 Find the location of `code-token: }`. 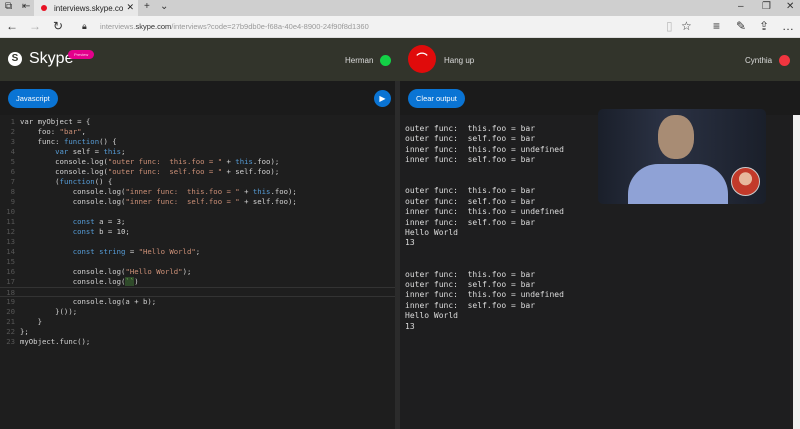

code-token: } is located at coordinates (31, 321).